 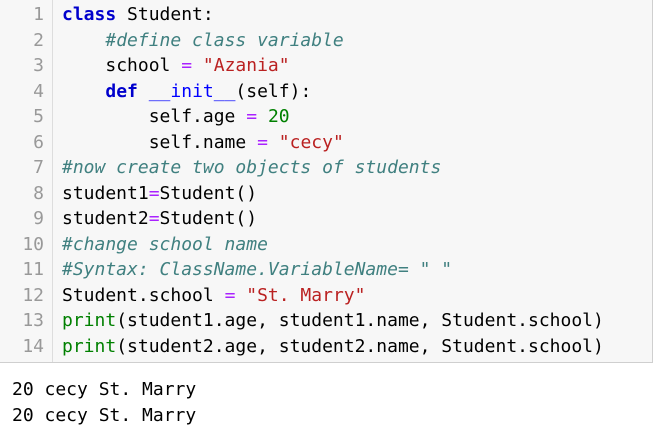 I want to click on code-line-11: 11 #Syntax: ClassName.VariableName= " ", so click(x=326, y=270).